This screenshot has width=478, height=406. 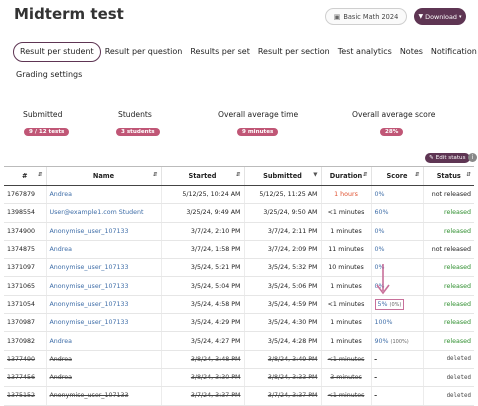 I want to click on row-started: 3/5/24, 4:29 PM, so click(x=202, y=323).